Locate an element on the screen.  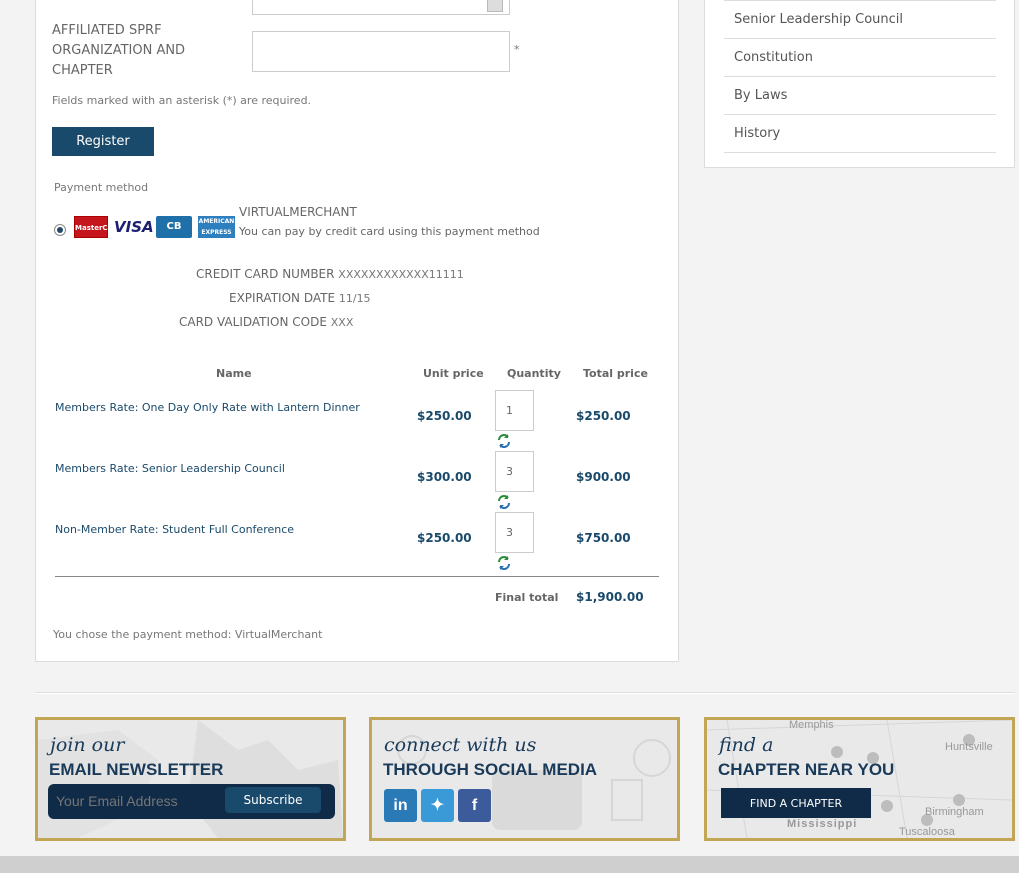
final-total-label: Final total is located at coordinates (527, 597).